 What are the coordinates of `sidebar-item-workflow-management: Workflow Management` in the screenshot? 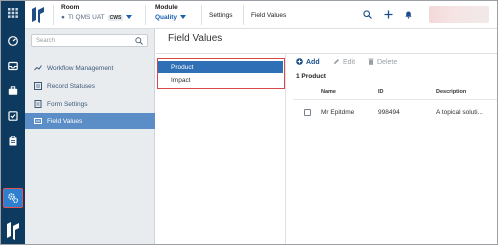 It's located at (90, 68).